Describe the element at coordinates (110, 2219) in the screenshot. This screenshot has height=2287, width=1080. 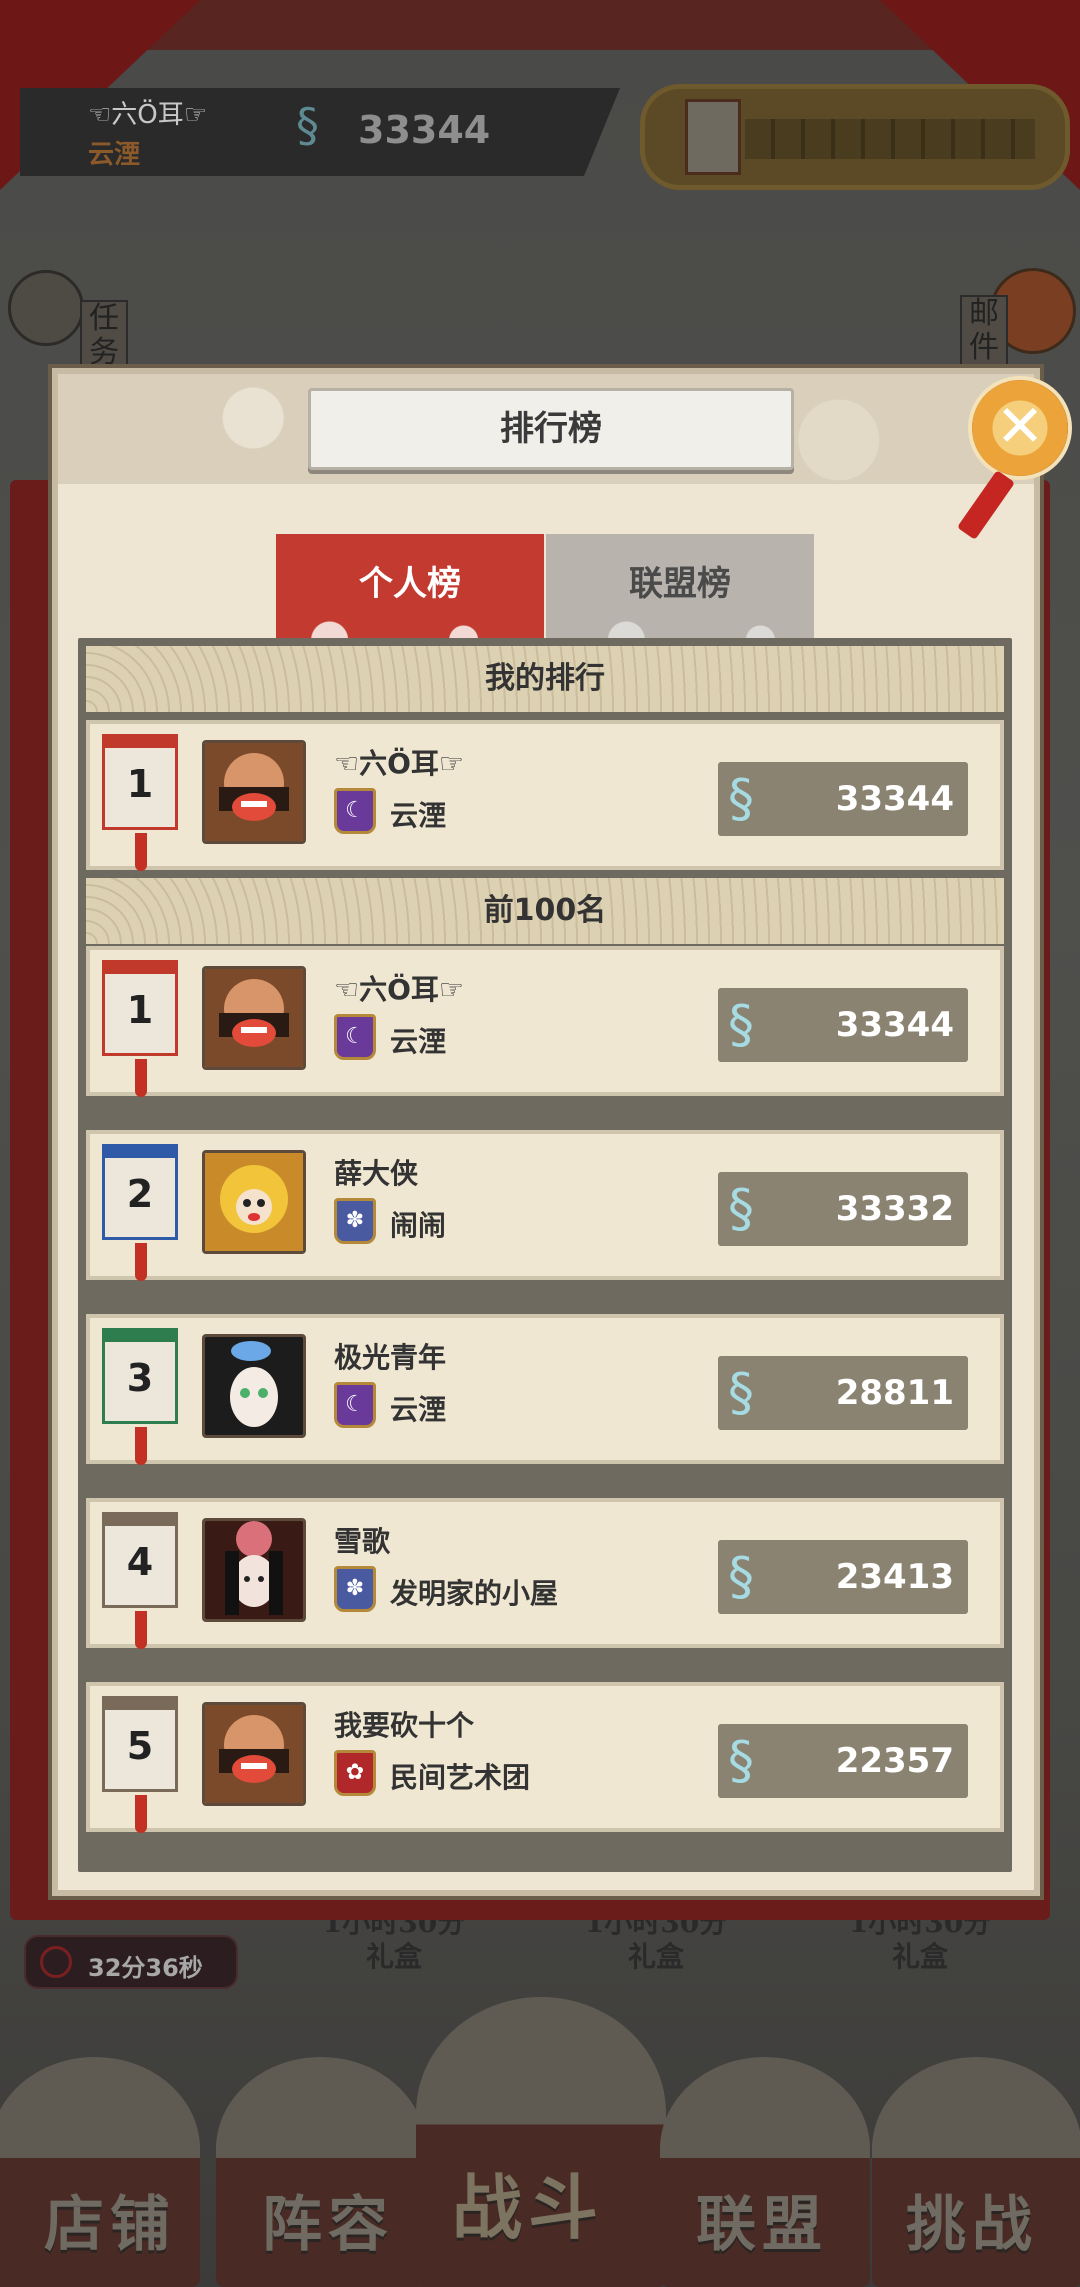
I see `nav-shop-label: 店铺` at that location.